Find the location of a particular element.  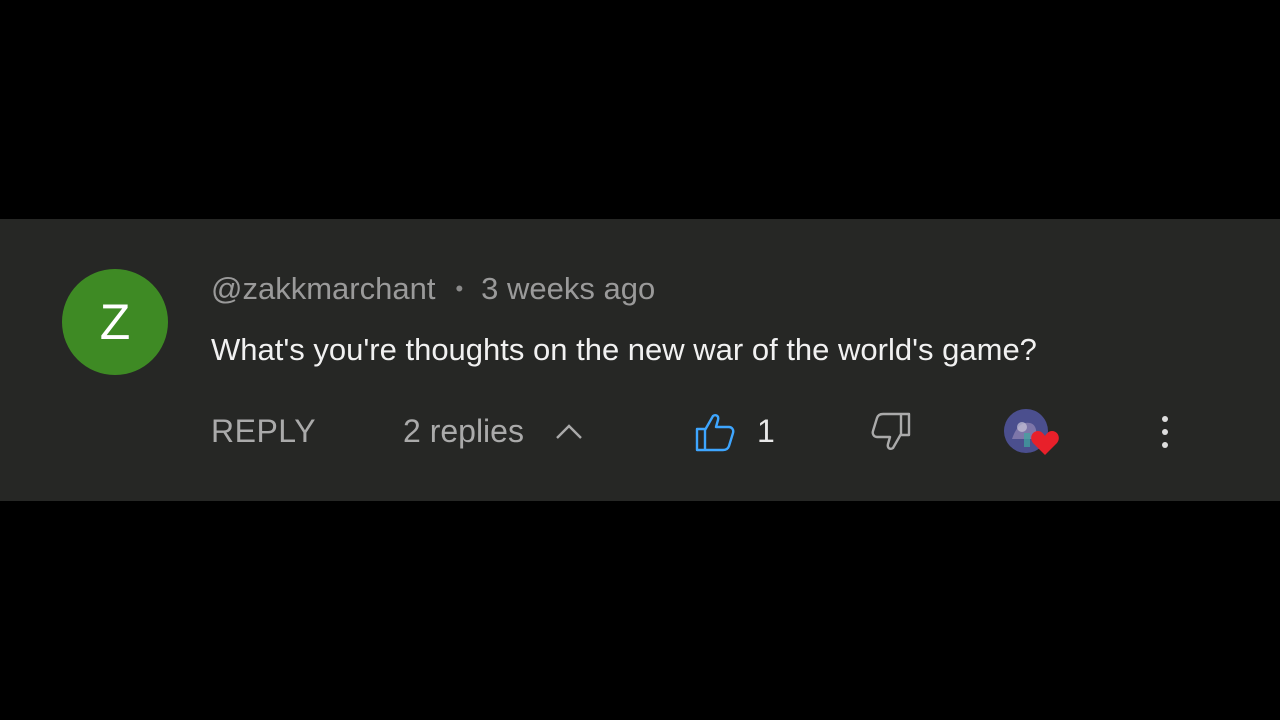

avatar-letter: Z is located at coordinates (115, 322).